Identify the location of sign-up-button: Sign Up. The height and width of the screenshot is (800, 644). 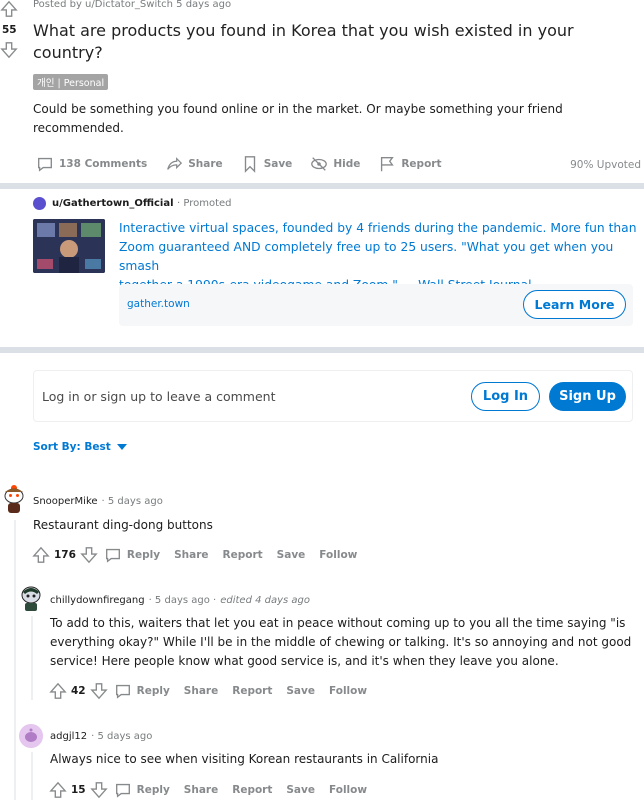
(587, 396).